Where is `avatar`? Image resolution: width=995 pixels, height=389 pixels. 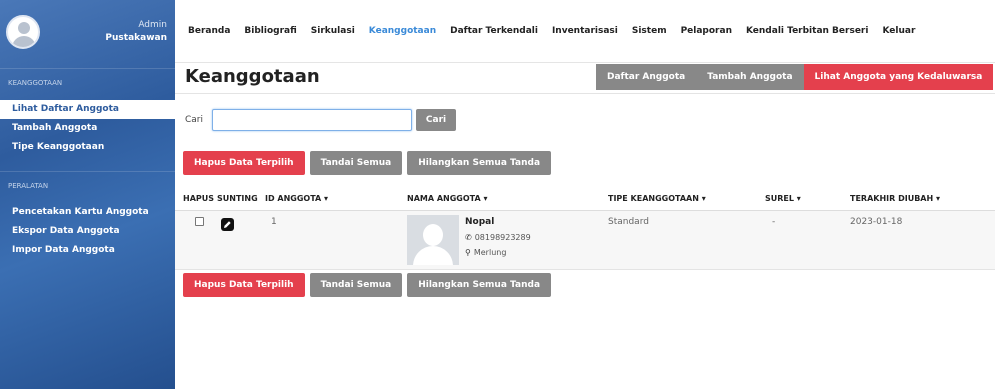
avatar is located at coordinates (23, 31).